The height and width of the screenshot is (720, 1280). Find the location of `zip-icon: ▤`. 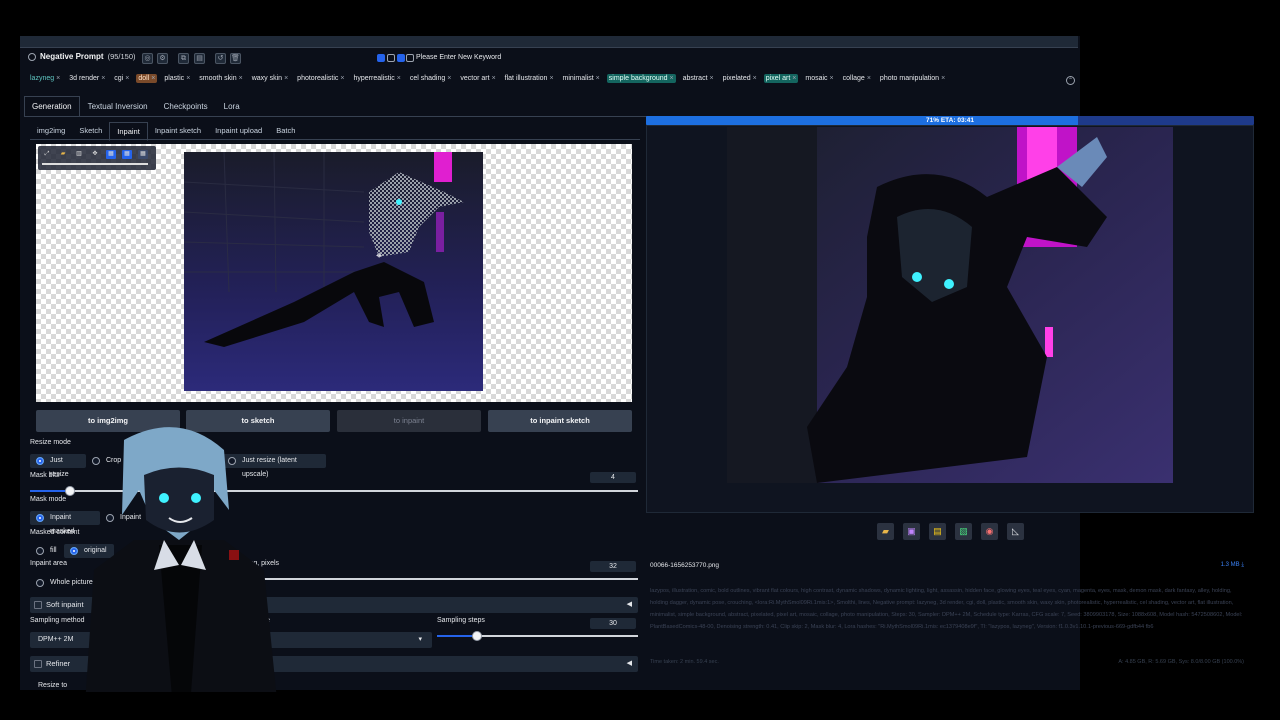

zip-icon: ▤ is located at coordinates (937, 531).